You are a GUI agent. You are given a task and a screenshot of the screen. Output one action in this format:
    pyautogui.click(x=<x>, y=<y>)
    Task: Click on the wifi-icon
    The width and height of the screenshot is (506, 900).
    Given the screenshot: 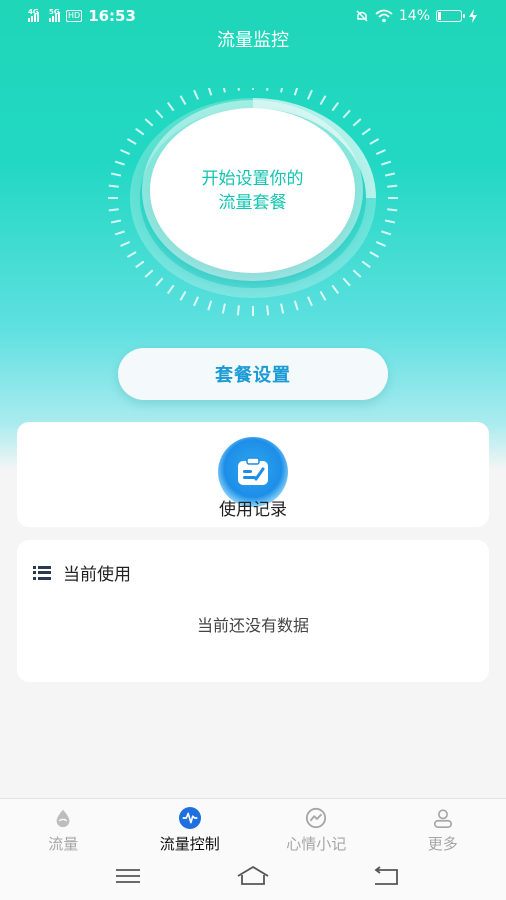 What is the action you would take?
    pyautogui.click(x=384, y=16)
    